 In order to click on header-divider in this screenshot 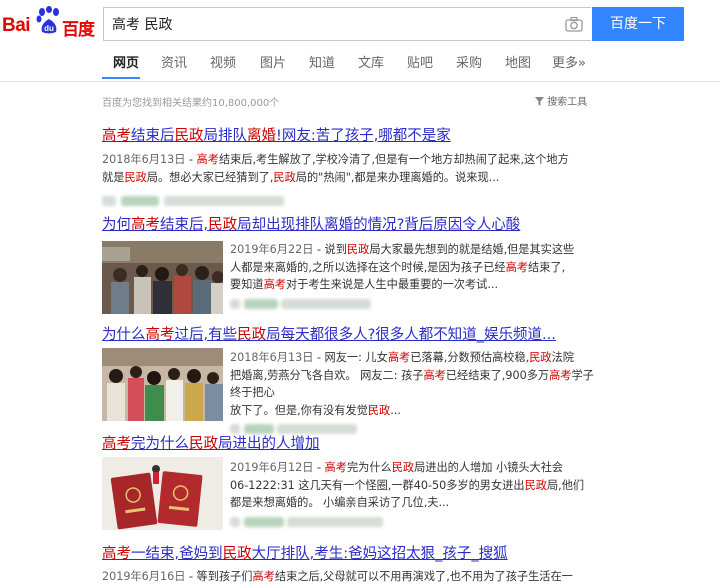, I will do `click(360, 81)`.